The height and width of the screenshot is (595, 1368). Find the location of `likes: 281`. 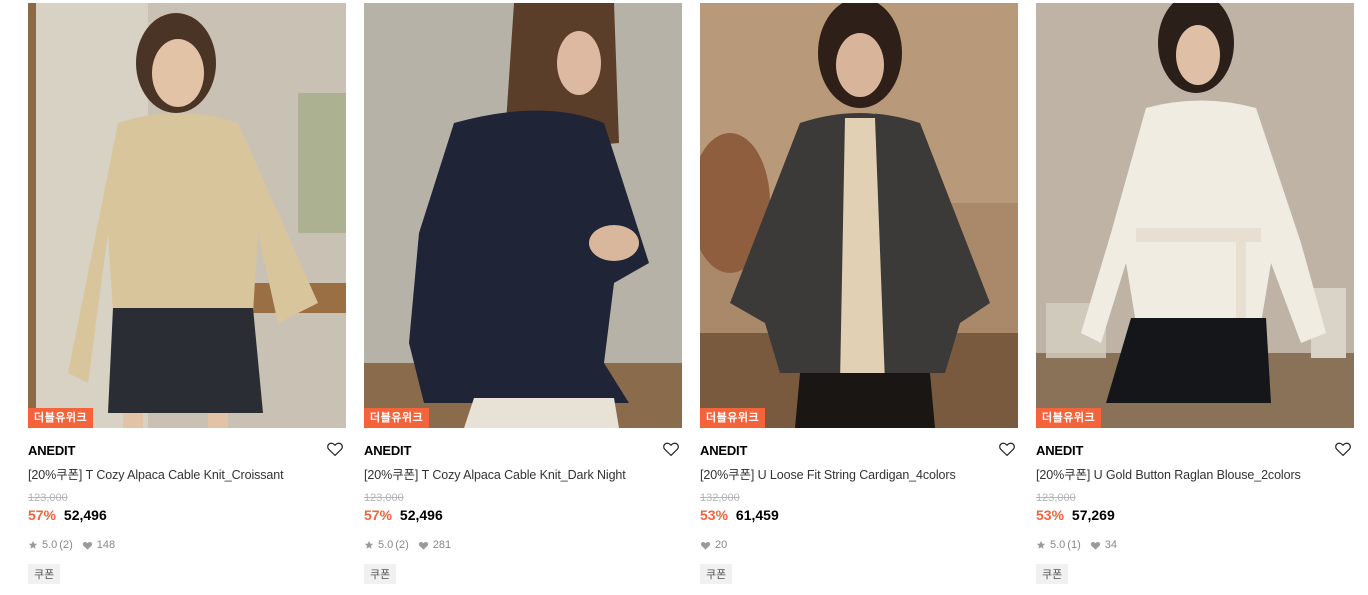

likes: 281 is located at coordinates (434, 545).